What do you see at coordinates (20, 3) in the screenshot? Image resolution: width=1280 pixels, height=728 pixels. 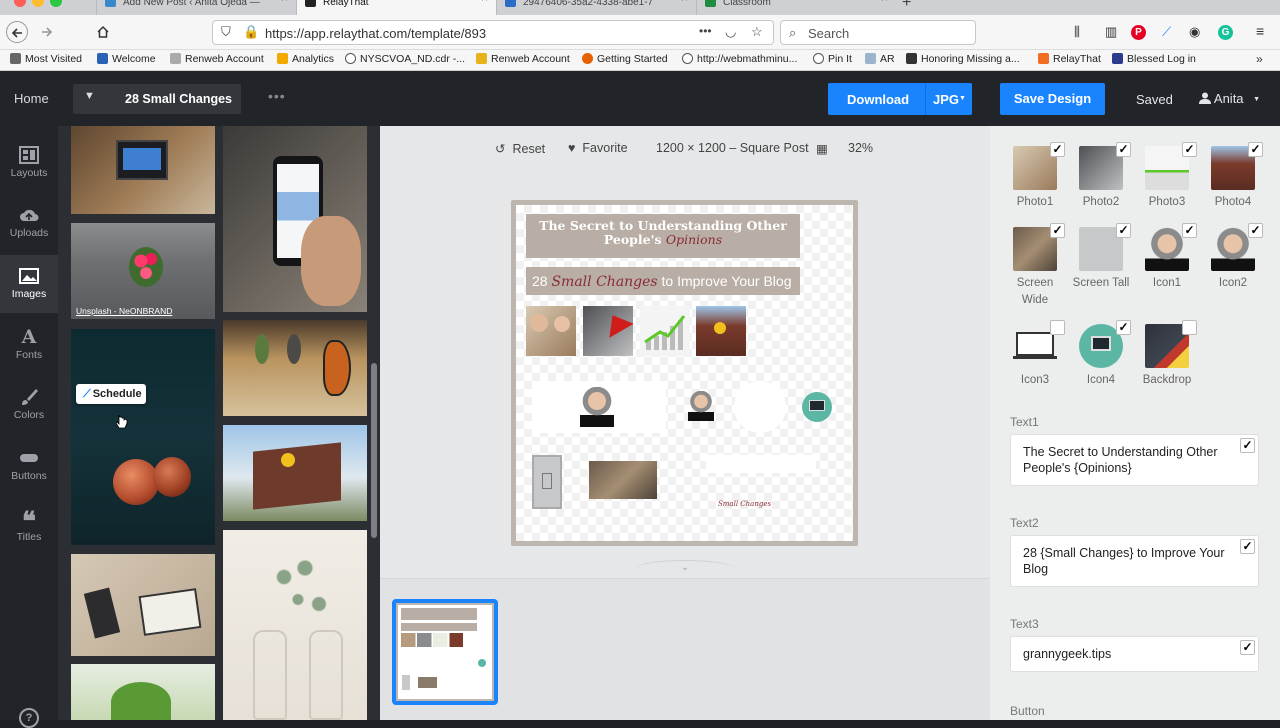 I see `close-window-button` at bounding box center [20, 3].